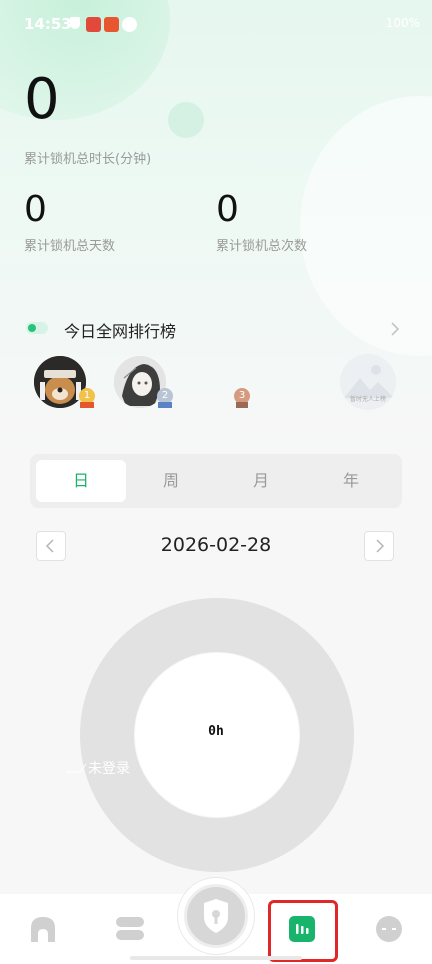 The height and width of the screenshot is (964, 432). I want to click on current-date: 2026-02-28, so click(216, 545).